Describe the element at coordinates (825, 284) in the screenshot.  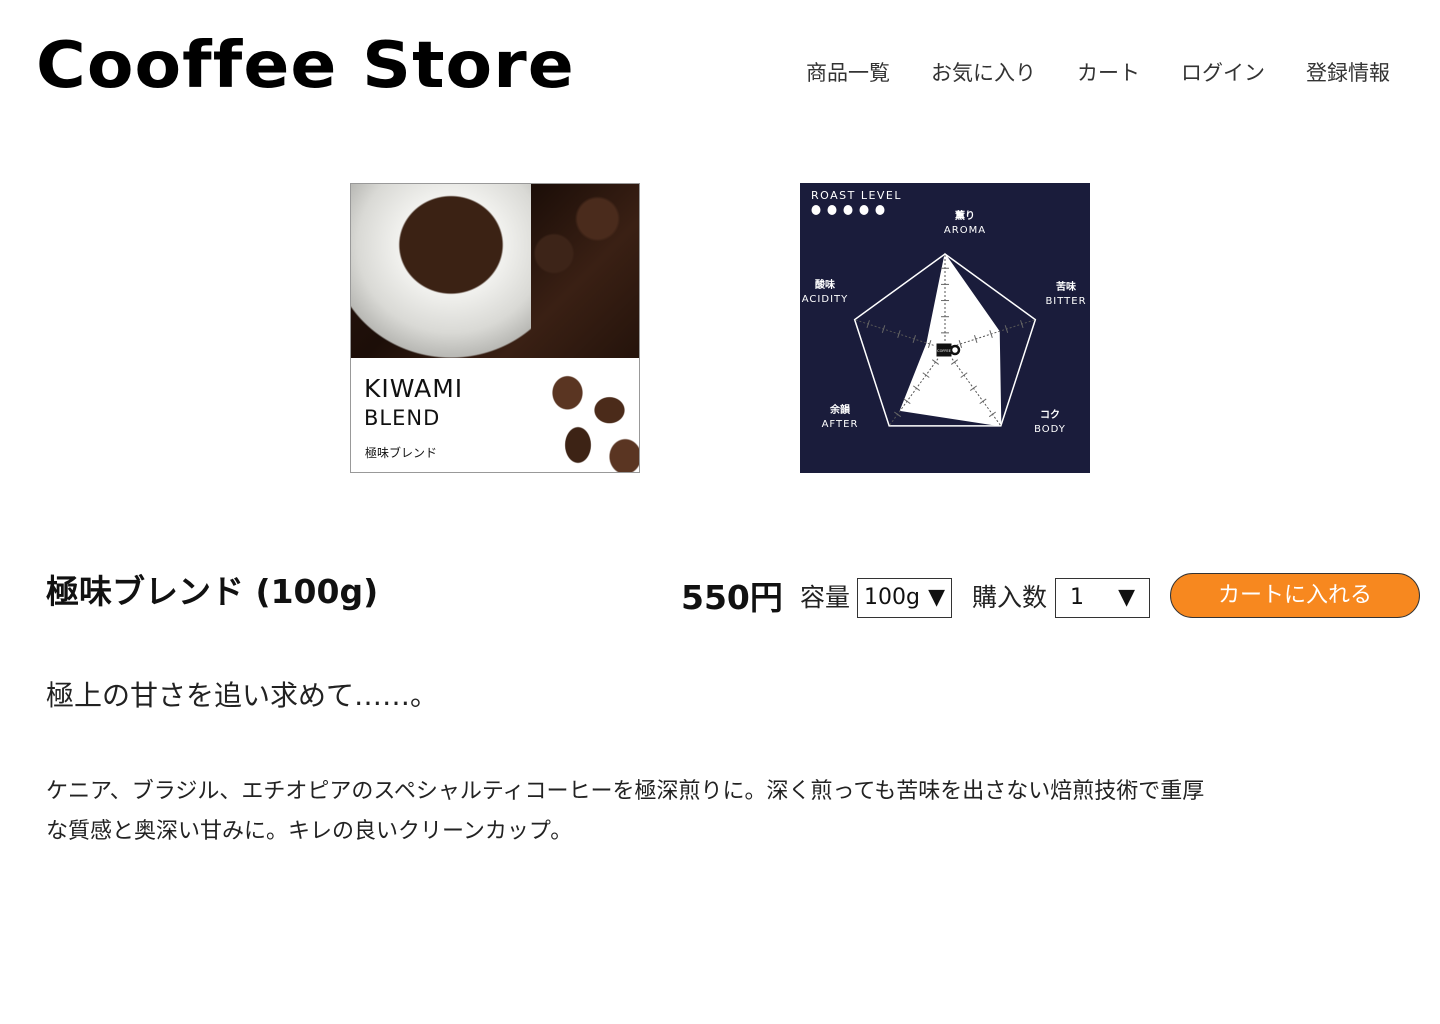
I see `radar-label-ja: 酸味` at that location.